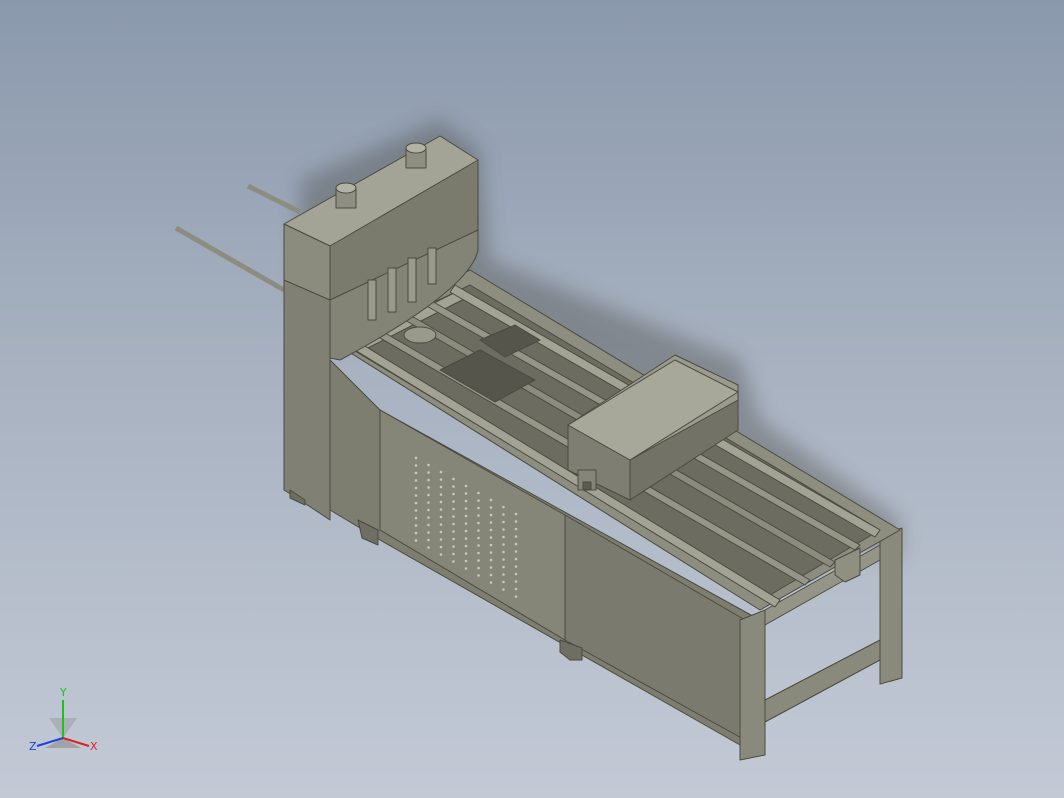 The height and width of the screenshot is (798, 1064). Describe the element at coordinates (63, 743) in the screenshot. I see `triad-base` at that location.